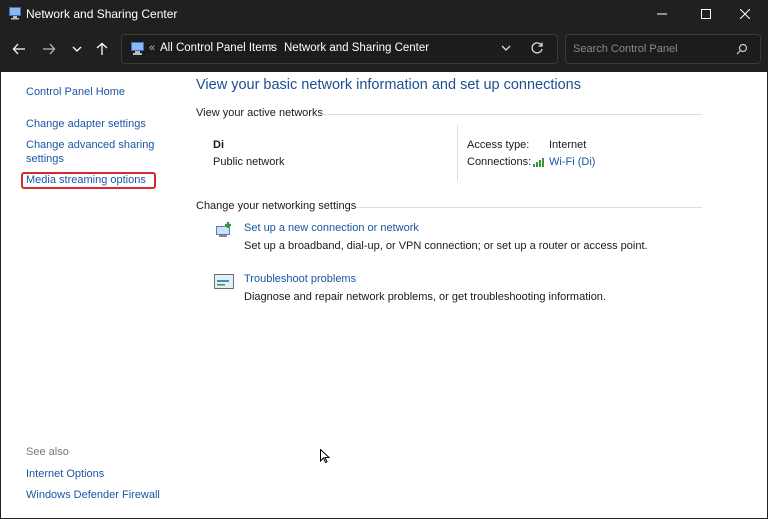 The width and height of the screenshot is (768, 519). I want to click on search-box: Search Control Panel, so click(663, 49).